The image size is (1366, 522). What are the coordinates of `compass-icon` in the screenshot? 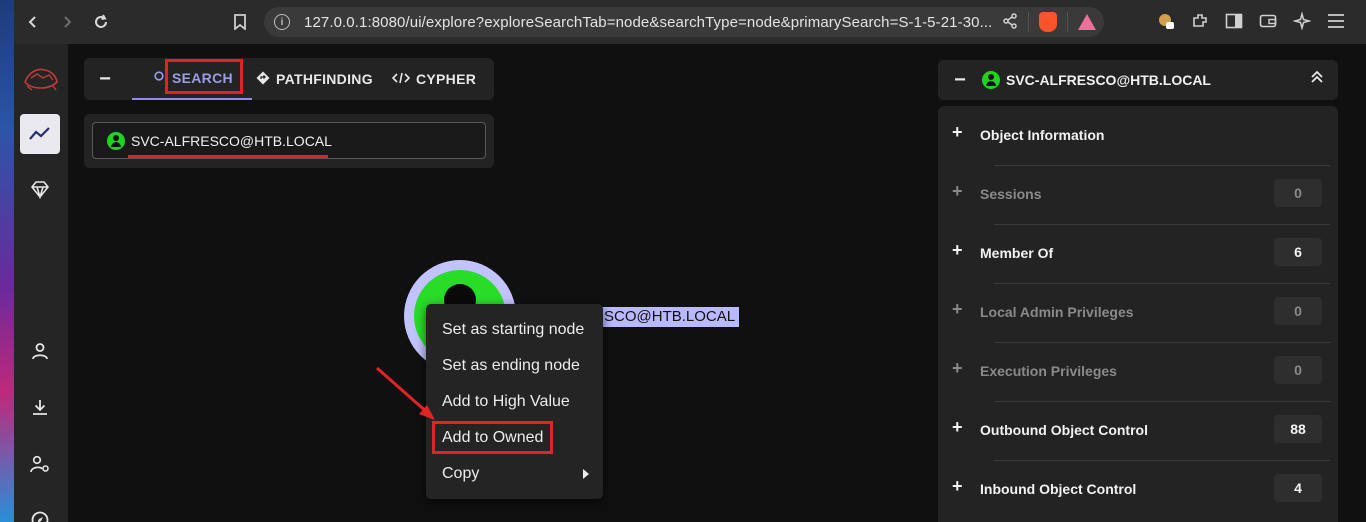 It's located at (40, 516).